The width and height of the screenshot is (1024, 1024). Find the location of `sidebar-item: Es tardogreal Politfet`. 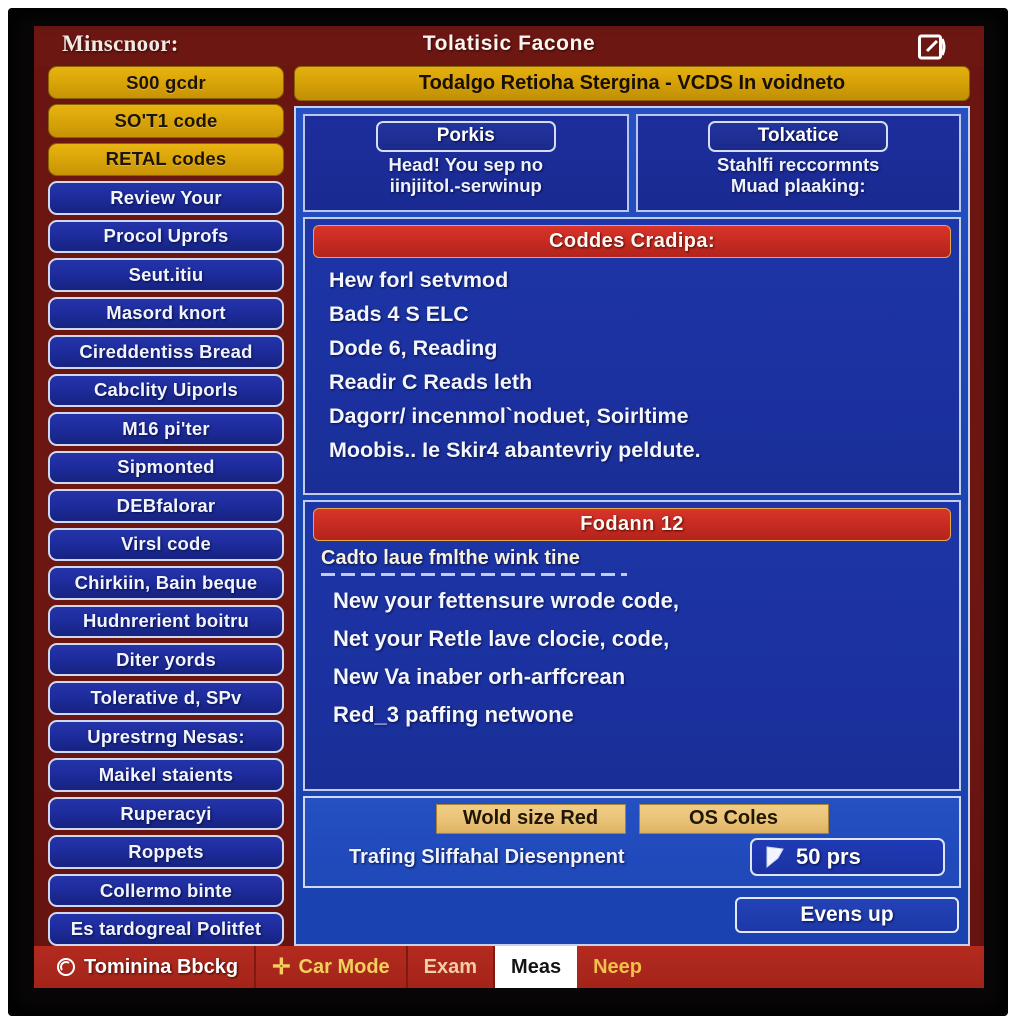

sidebar-item: Es tardogreal Politfet is located at coordinates (166, 929).